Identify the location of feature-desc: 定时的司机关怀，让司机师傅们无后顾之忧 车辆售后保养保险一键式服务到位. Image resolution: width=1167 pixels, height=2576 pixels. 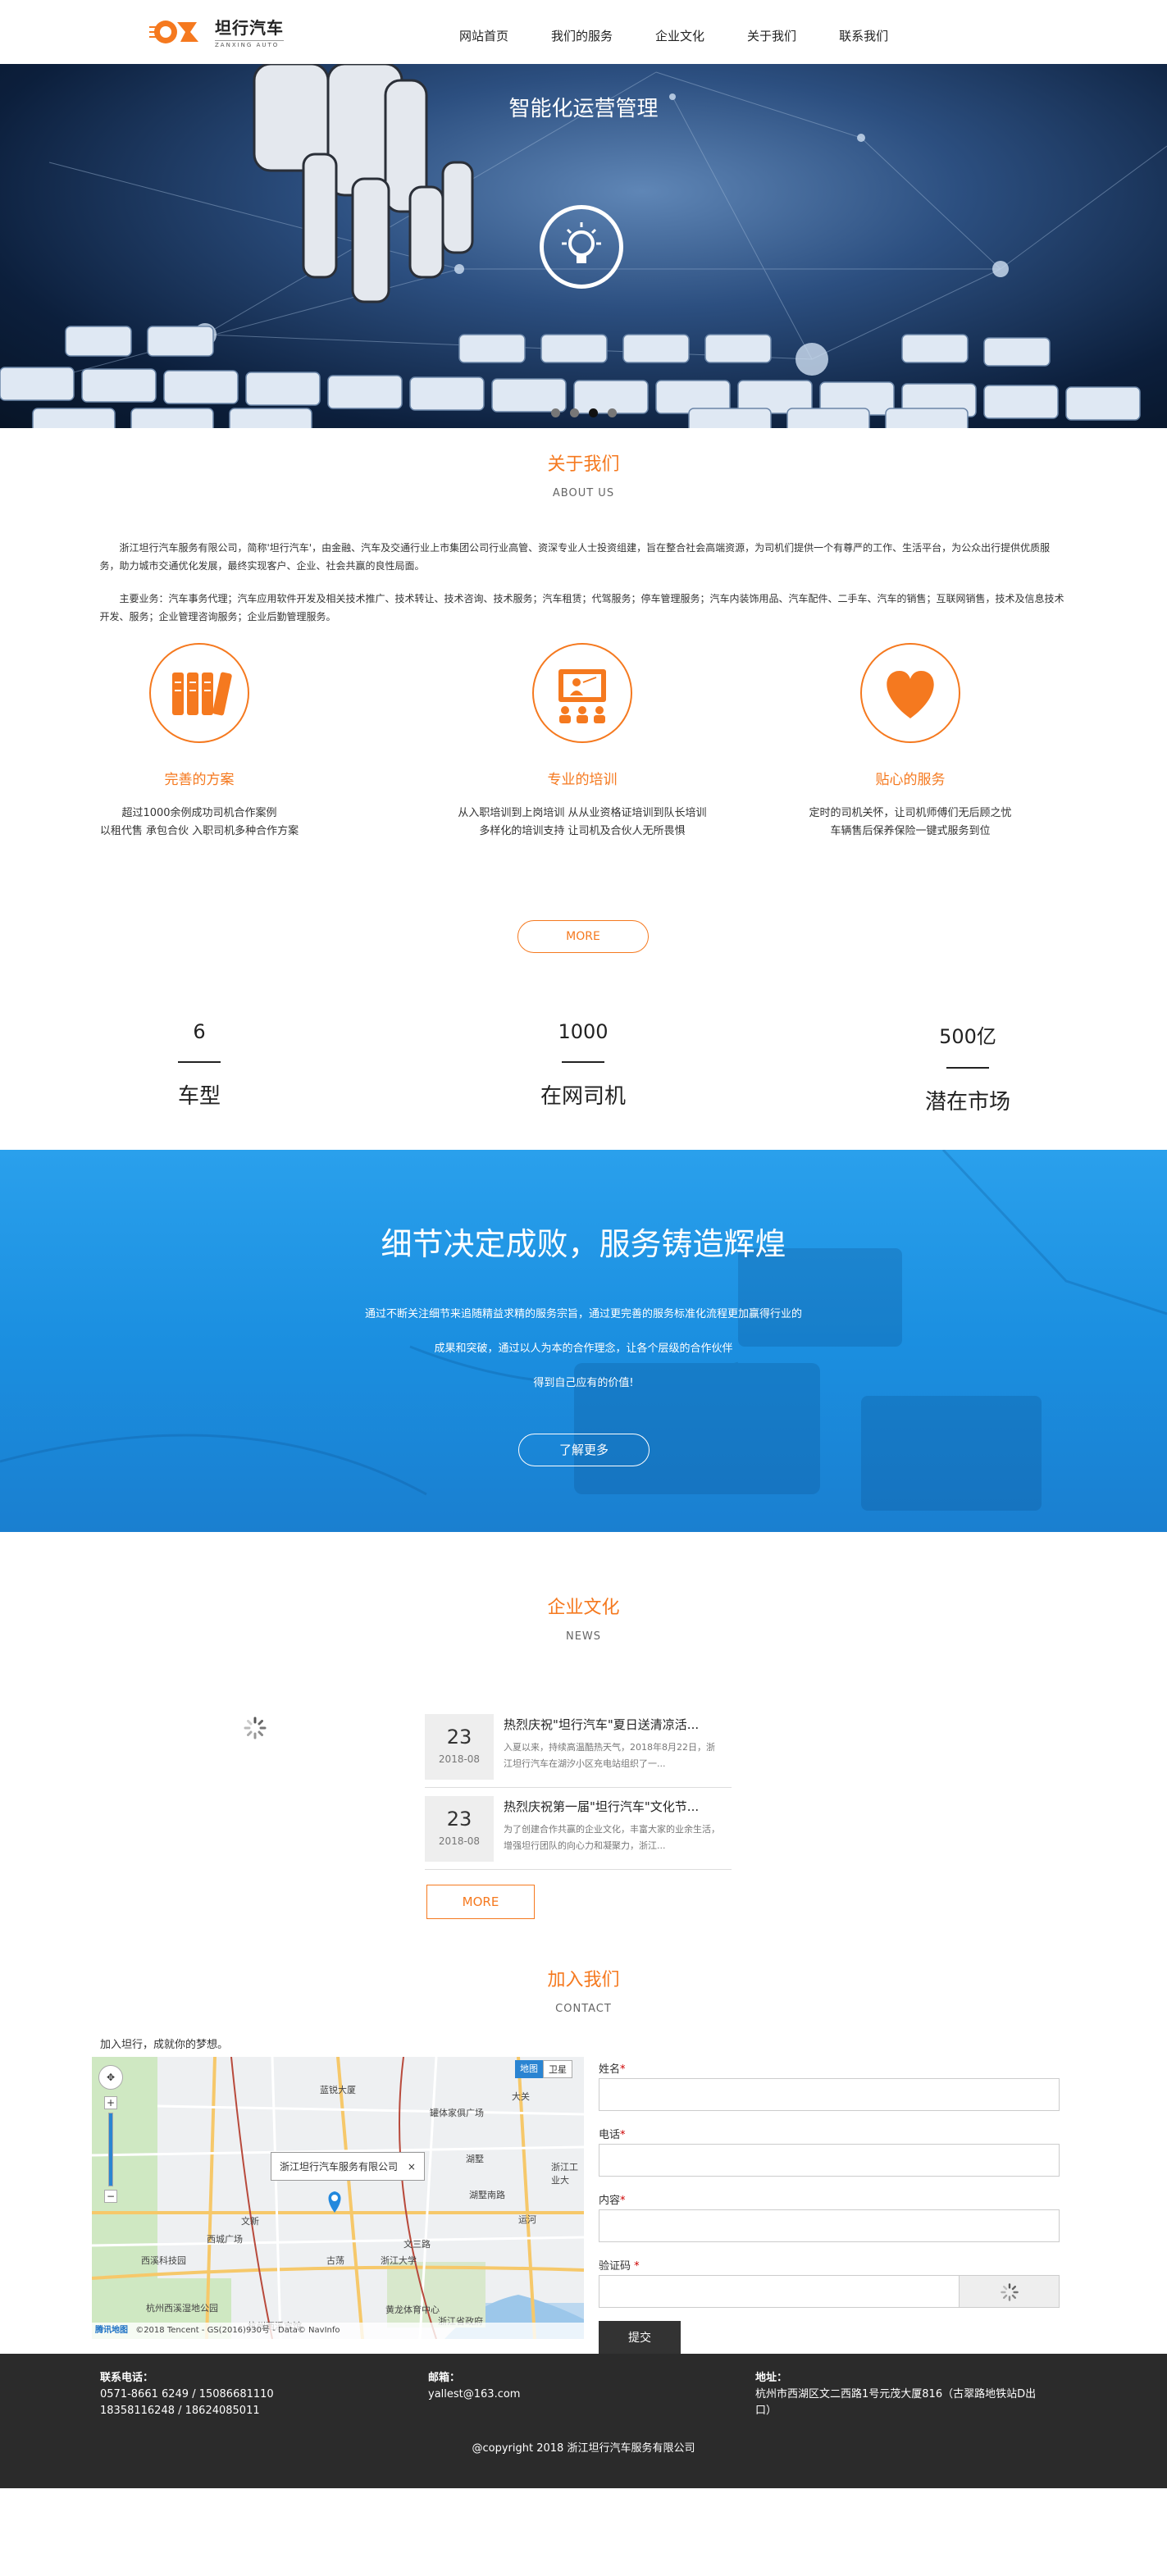
(911, 823).